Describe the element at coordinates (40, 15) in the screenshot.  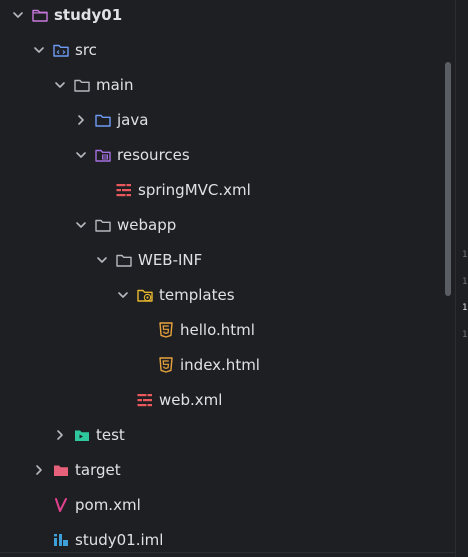
I see `module-folder-icon` at that location.